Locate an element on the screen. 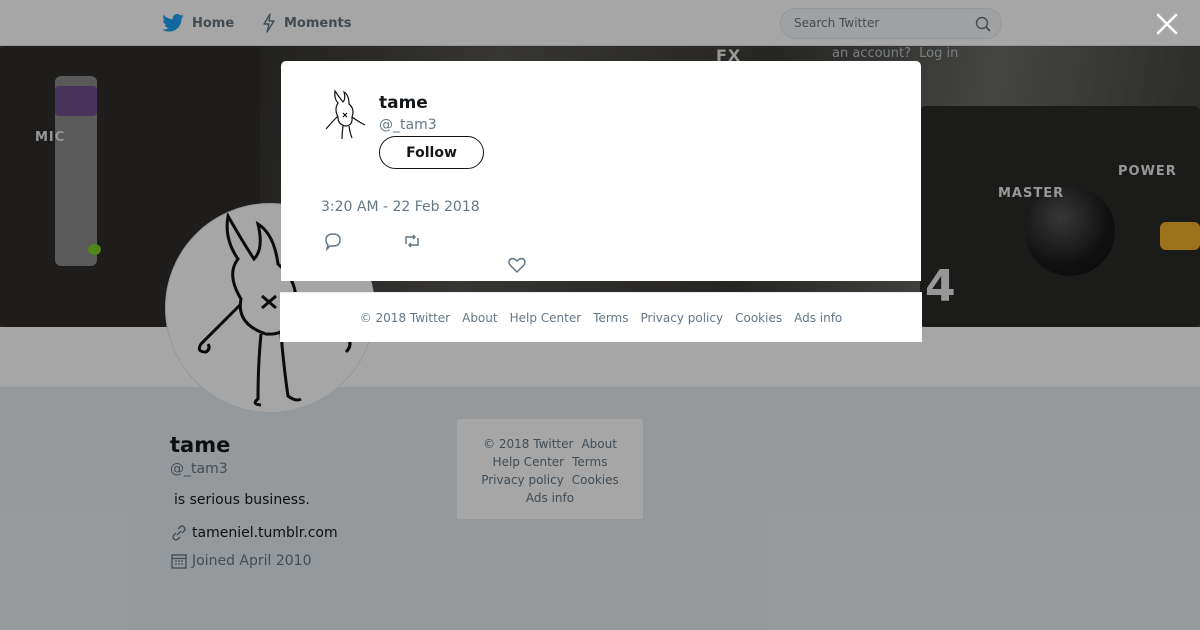 This screenshot has height=630, width=1200. follow-button: Follow is located at coordinates (431, 152).